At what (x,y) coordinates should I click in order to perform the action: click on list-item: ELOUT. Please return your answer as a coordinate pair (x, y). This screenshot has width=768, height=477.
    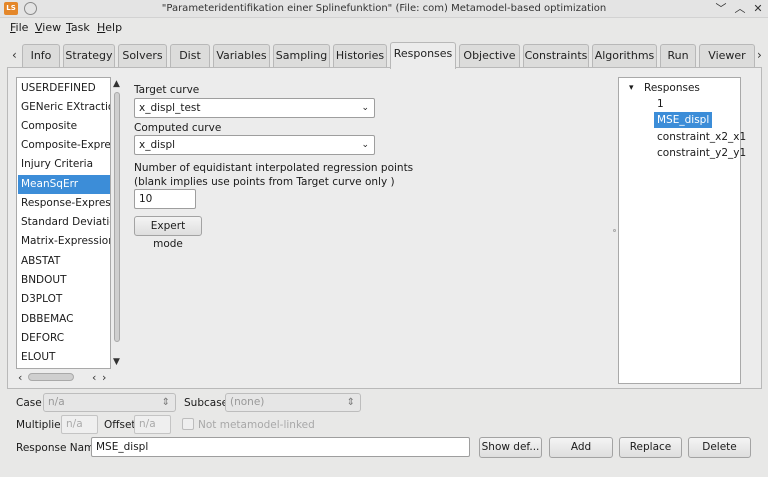
    Looking at the image, I should click on (64, 357).